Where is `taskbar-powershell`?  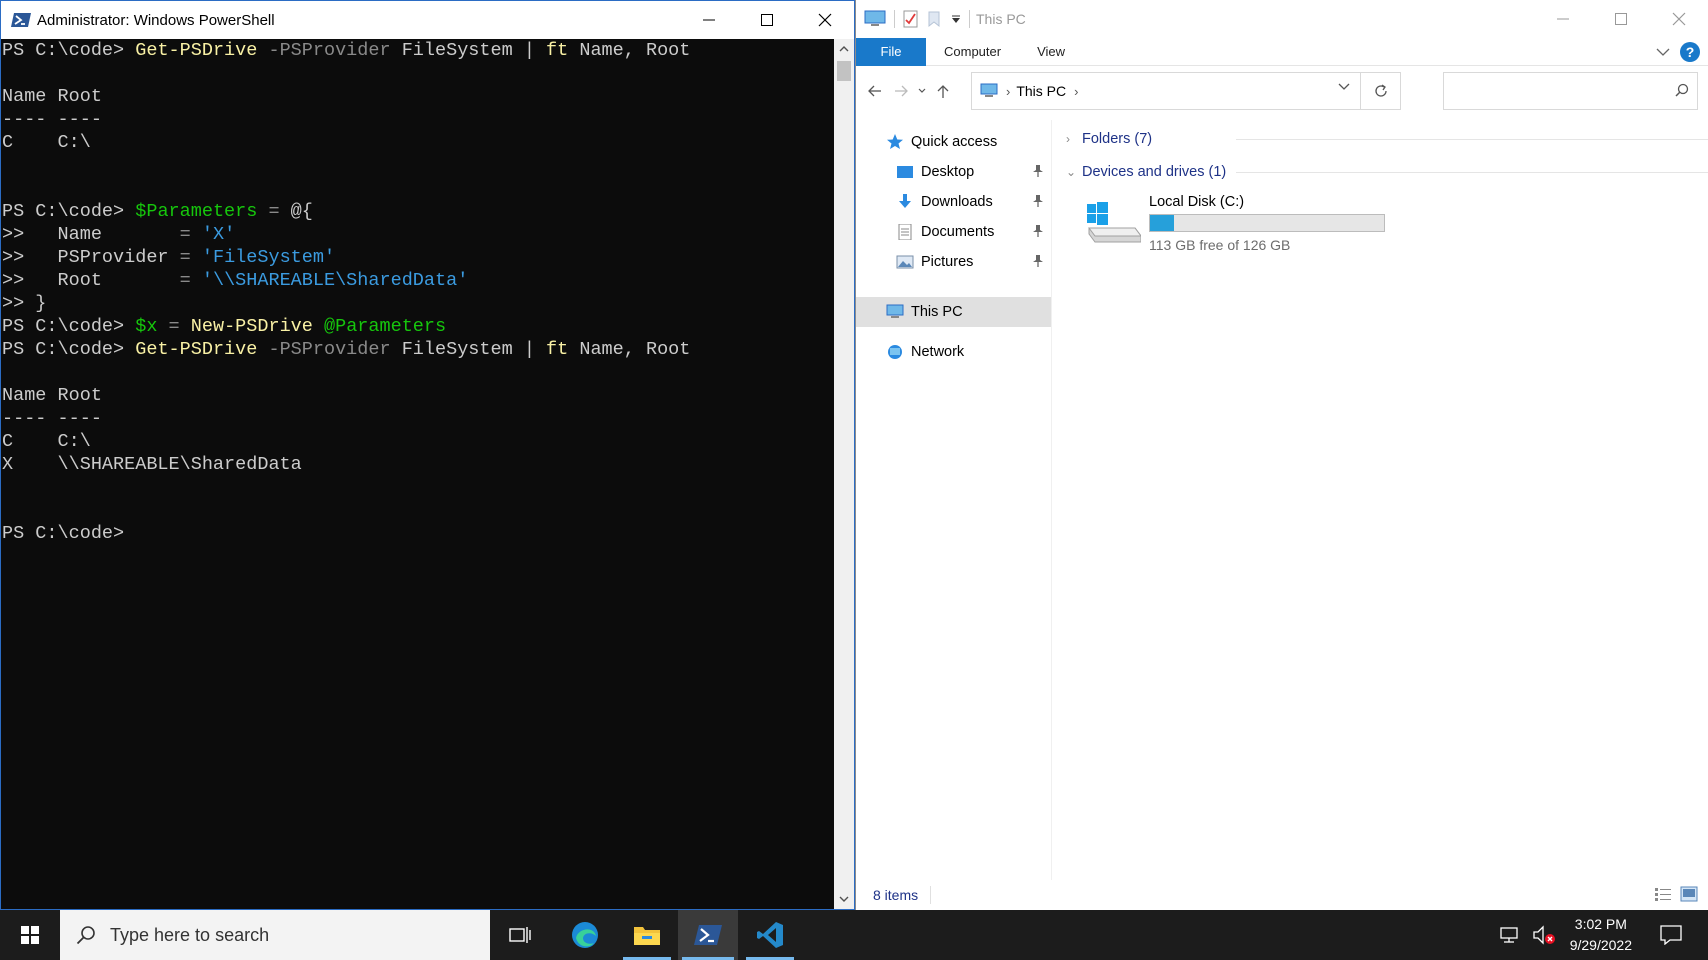
taskbar-powershell is located at coordinates (708, 935).